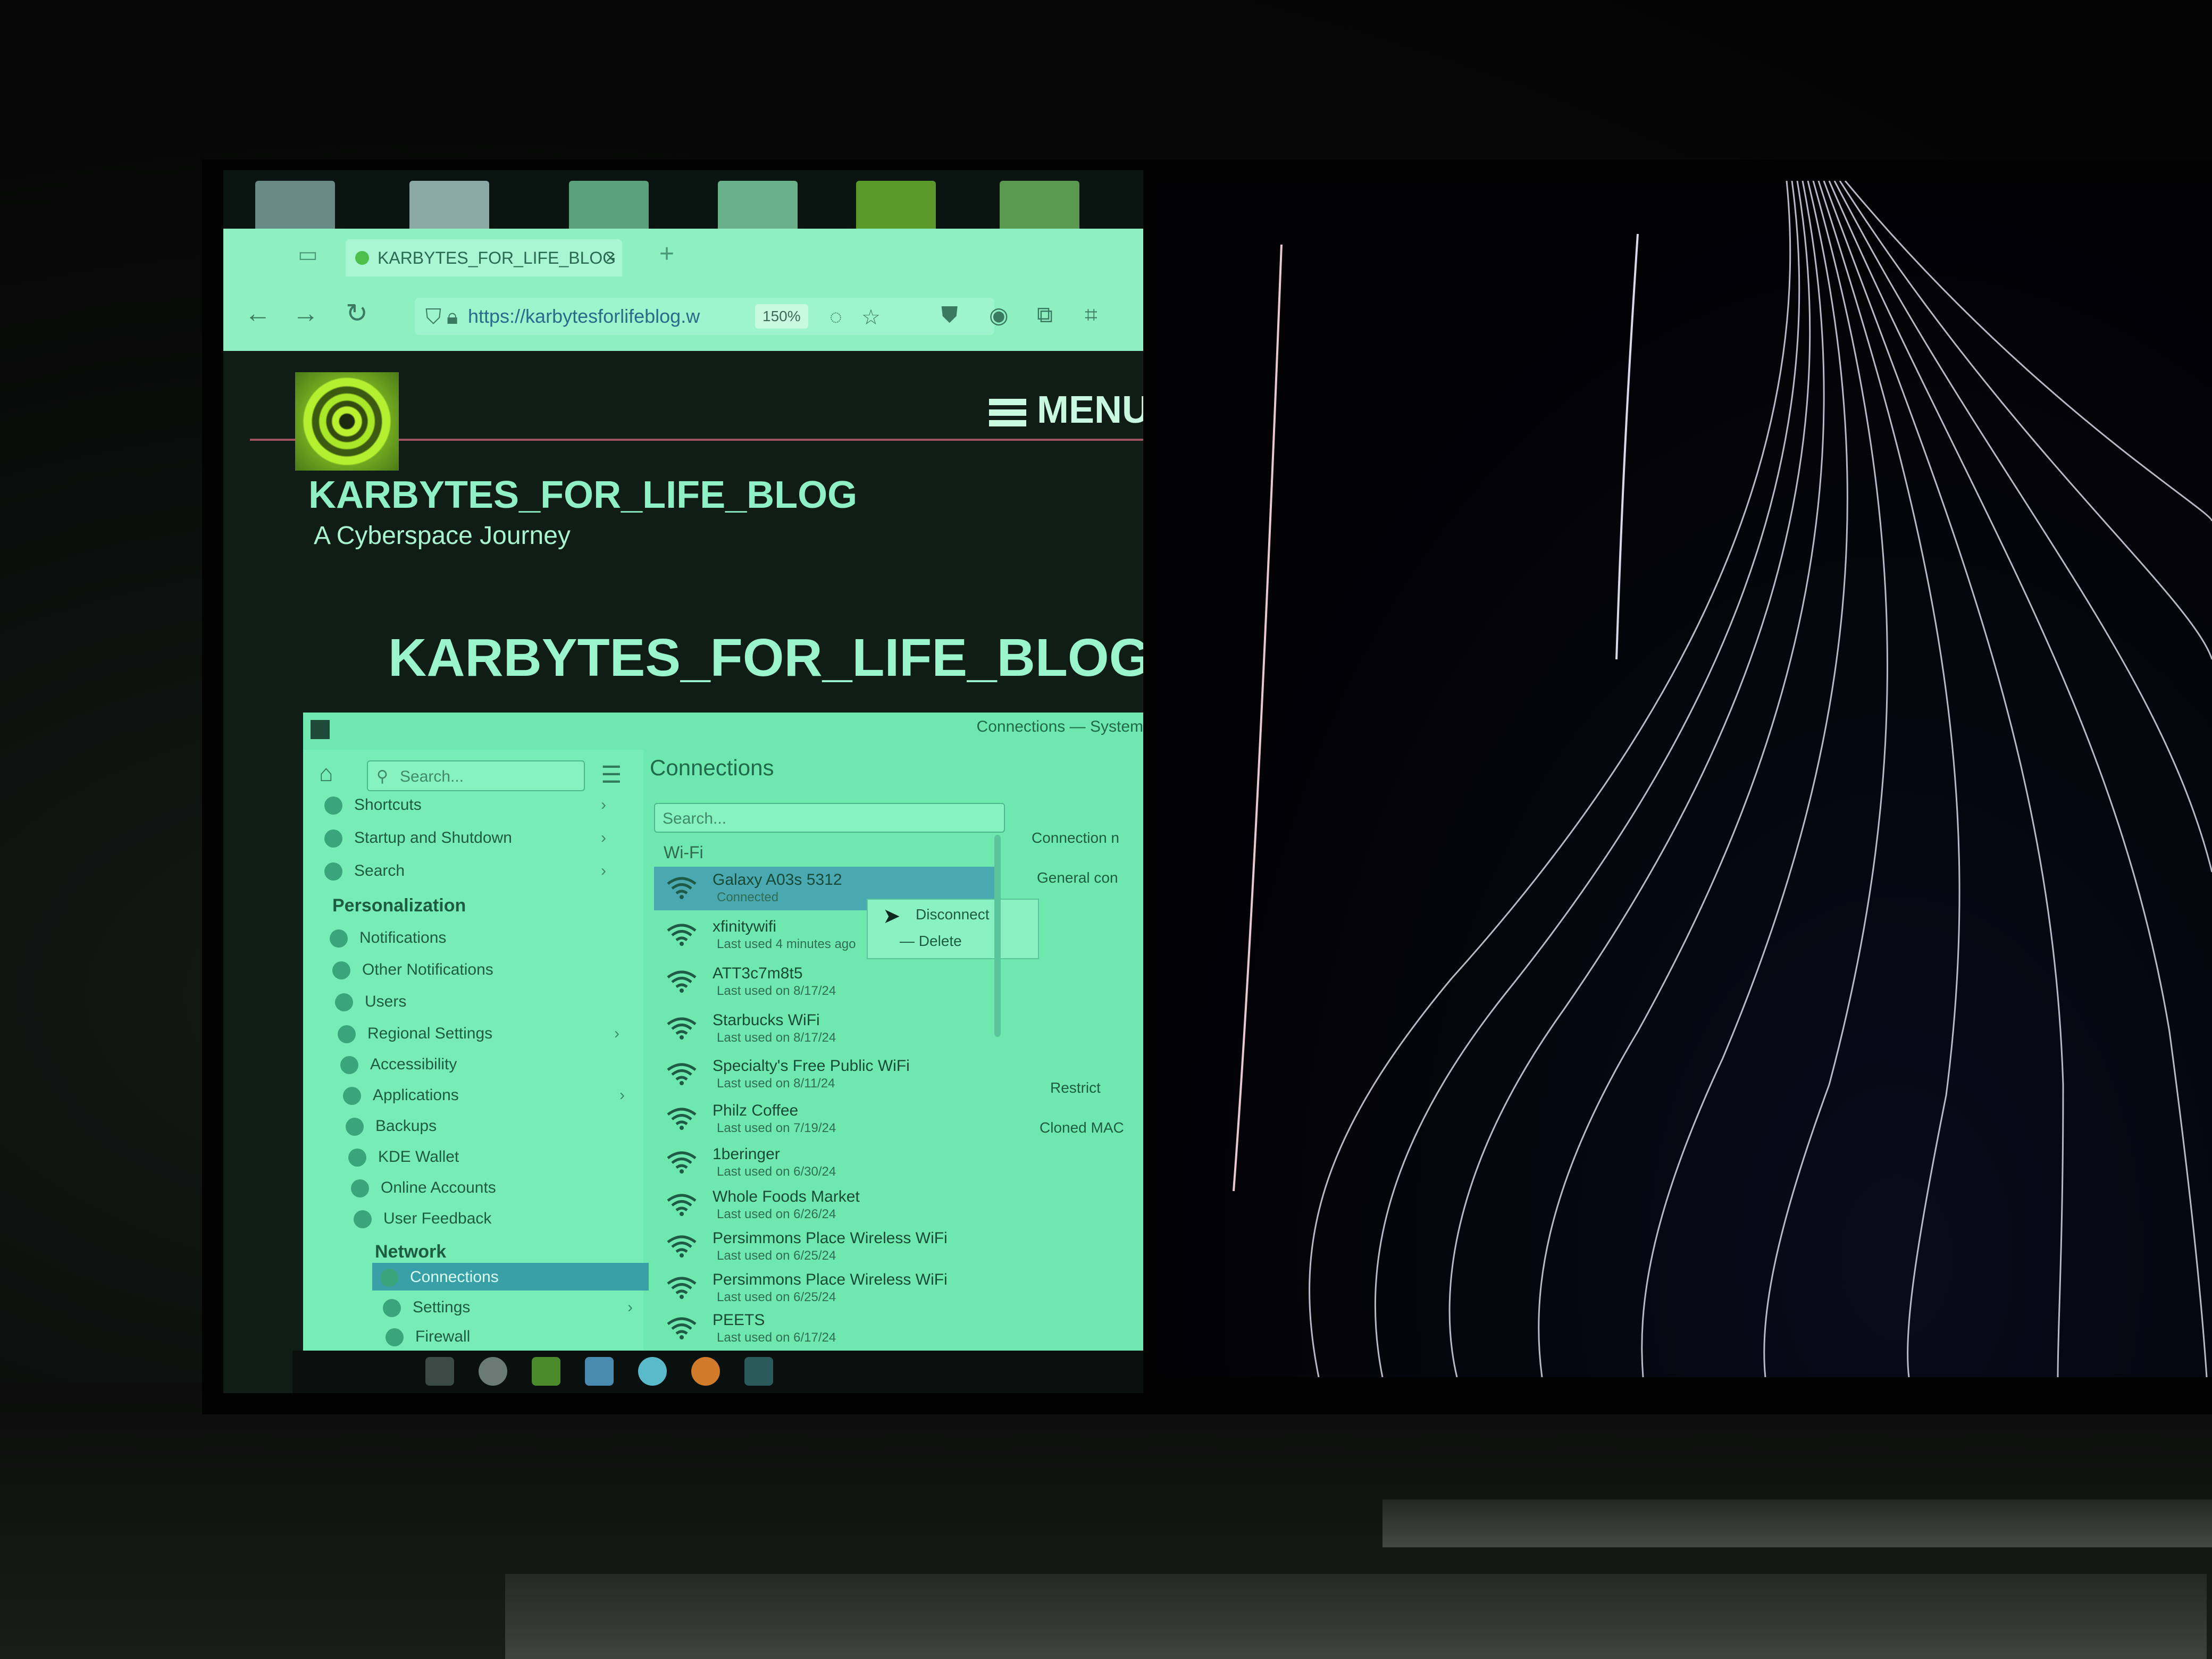 This screenshot has height=1659, width=2212. Describe the element at coordinates (827, 1119) in the screenshot. I see `network-item: Philz Coffee Last used on 7/19/24` at that location.